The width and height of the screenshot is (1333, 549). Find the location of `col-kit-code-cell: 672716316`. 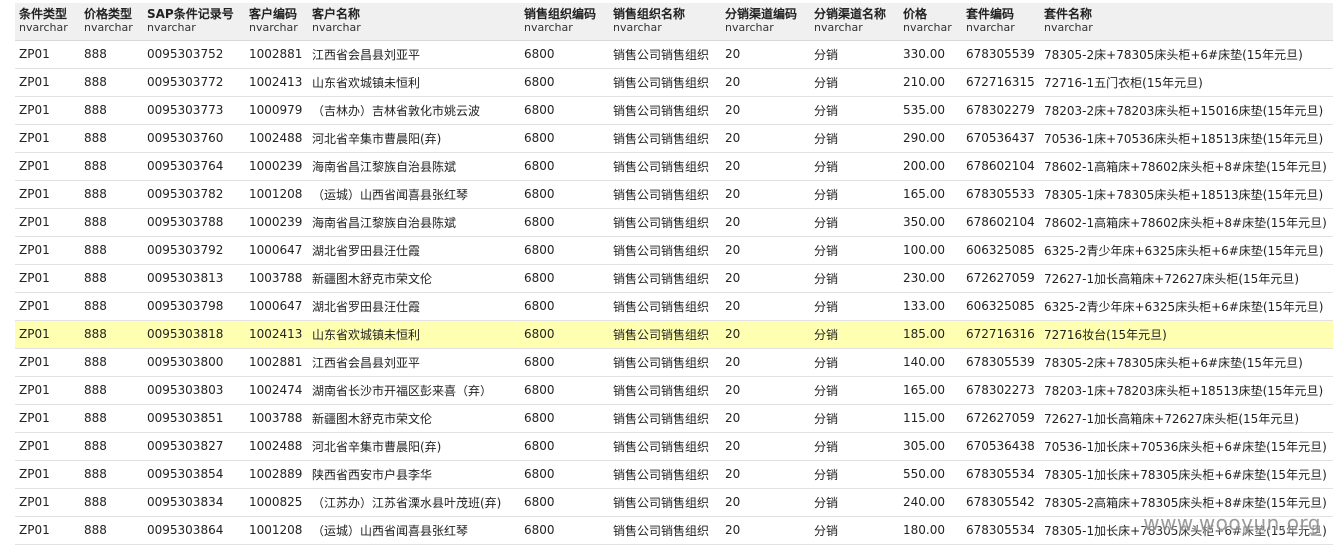

col-kit-code-cell: 672716316 is located at coordinates (1001, 334).